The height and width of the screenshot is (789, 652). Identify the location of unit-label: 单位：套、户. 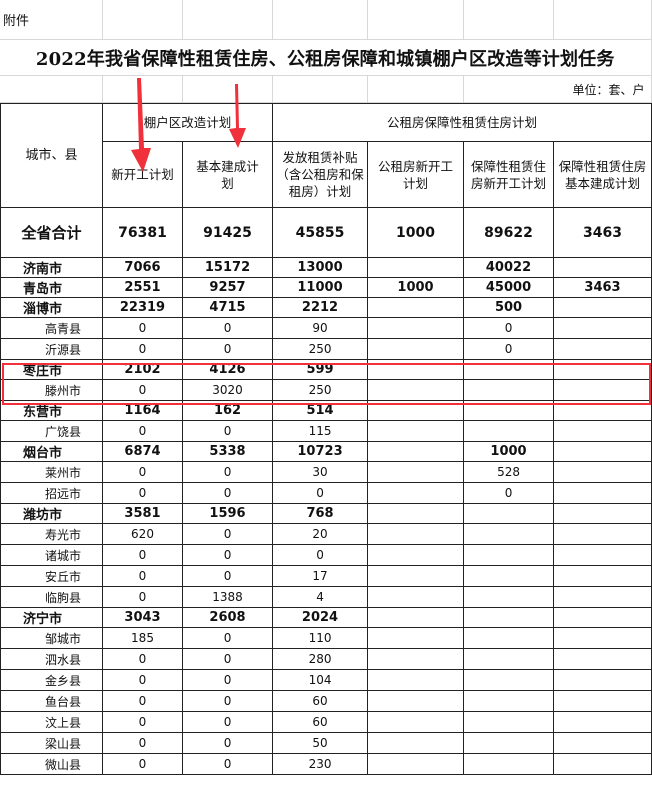
(557, 89).